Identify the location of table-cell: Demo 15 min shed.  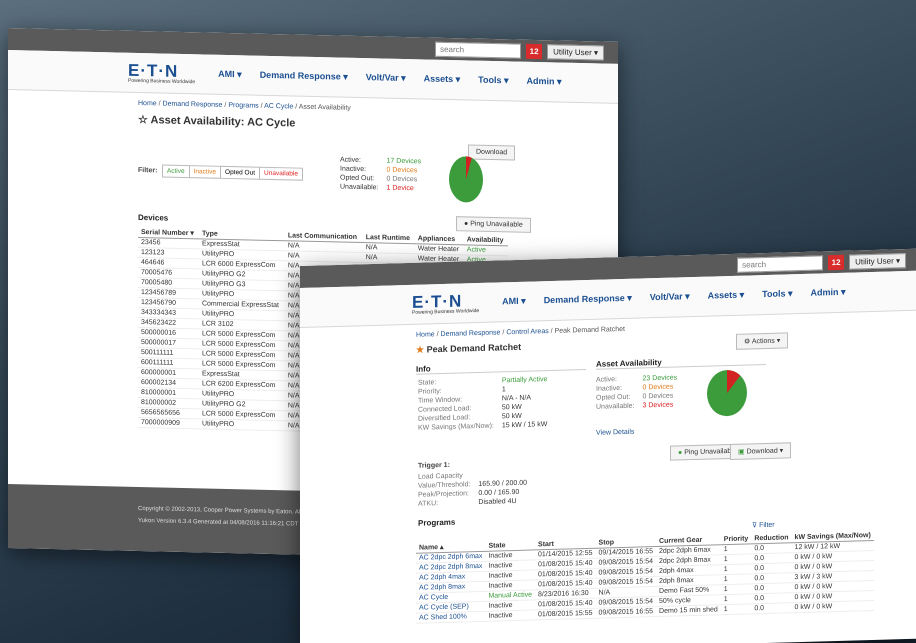
(688, 610).